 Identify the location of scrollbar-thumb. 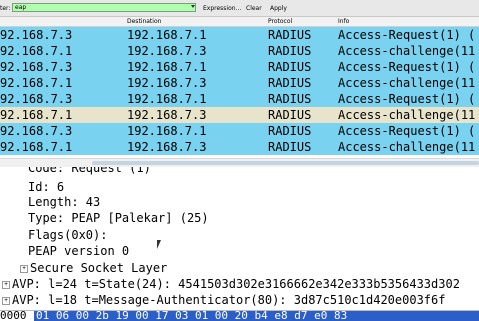
(285, 163).